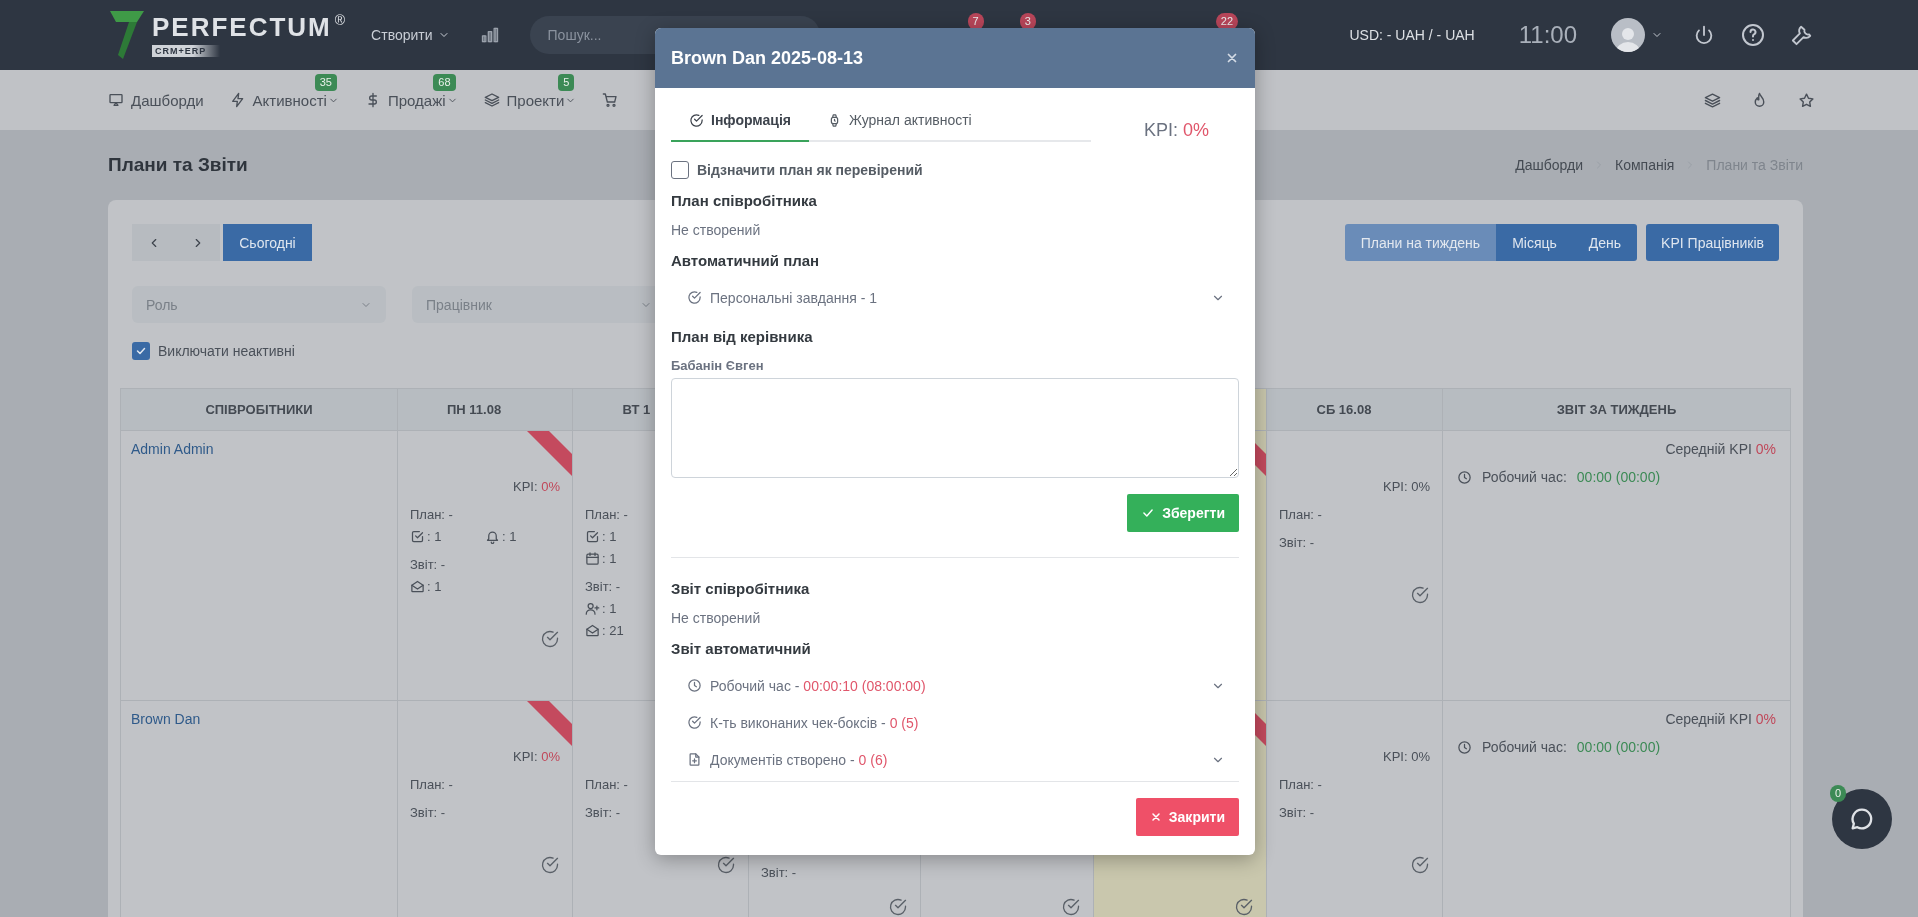  I want to click on accordion-row: Робочий час - 00:00:10 (08:00:00), so click(955, 685).